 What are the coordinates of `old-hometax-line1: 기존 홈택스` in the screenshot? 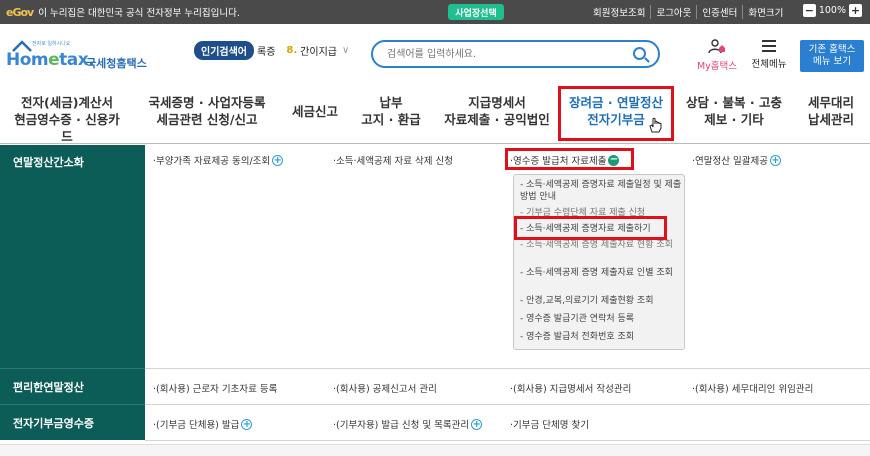 It's located at (832, 49).